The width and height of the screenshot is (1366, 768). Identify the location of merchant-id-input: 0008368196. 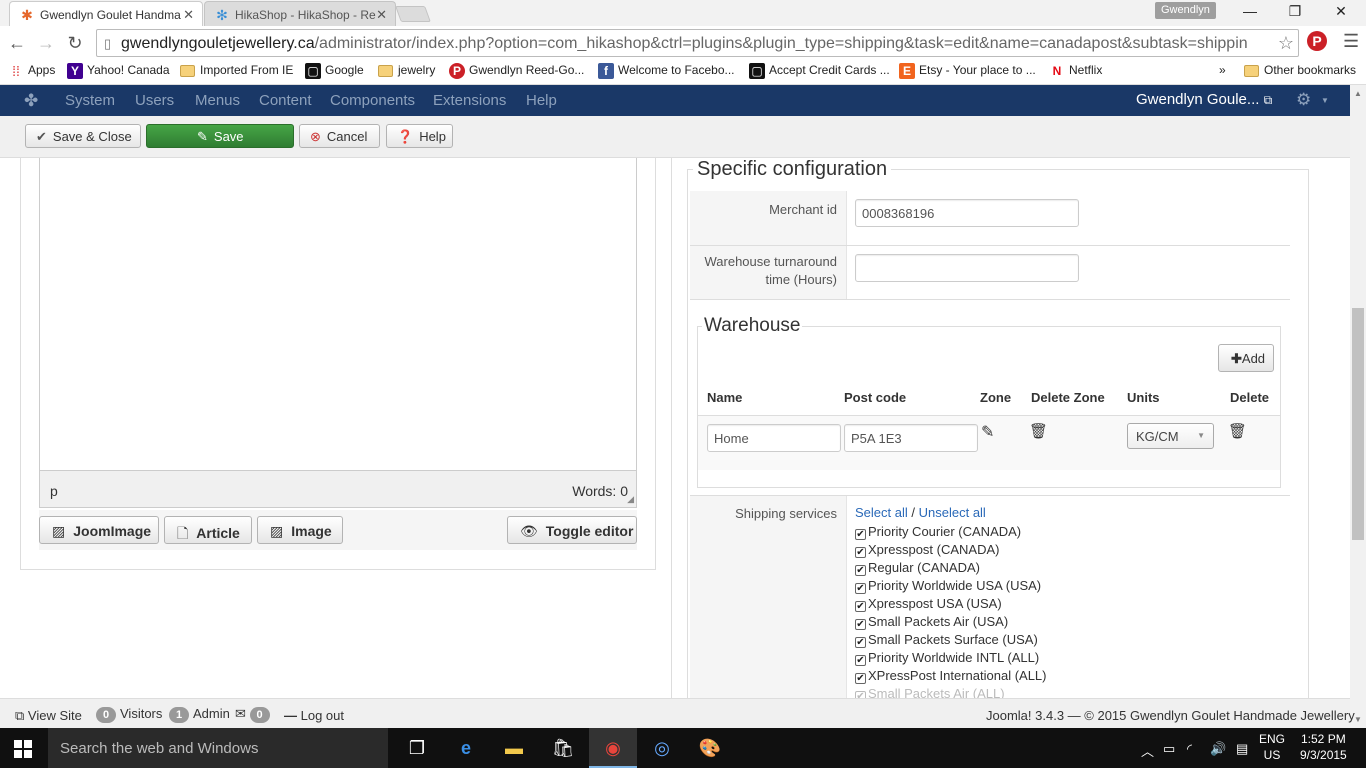
(967, 213).